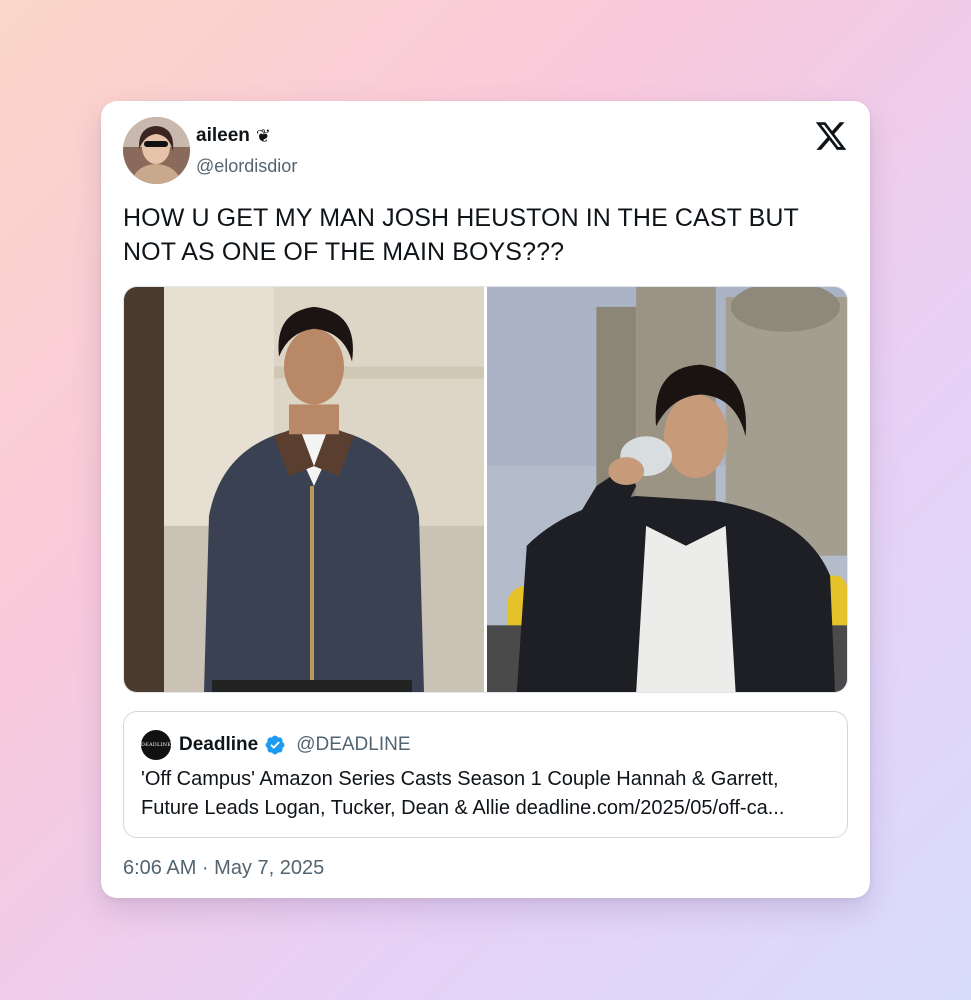 Image resolution: width=971 pixels, height=1000 pixels. I want to click on avatar, so click(156, 150).